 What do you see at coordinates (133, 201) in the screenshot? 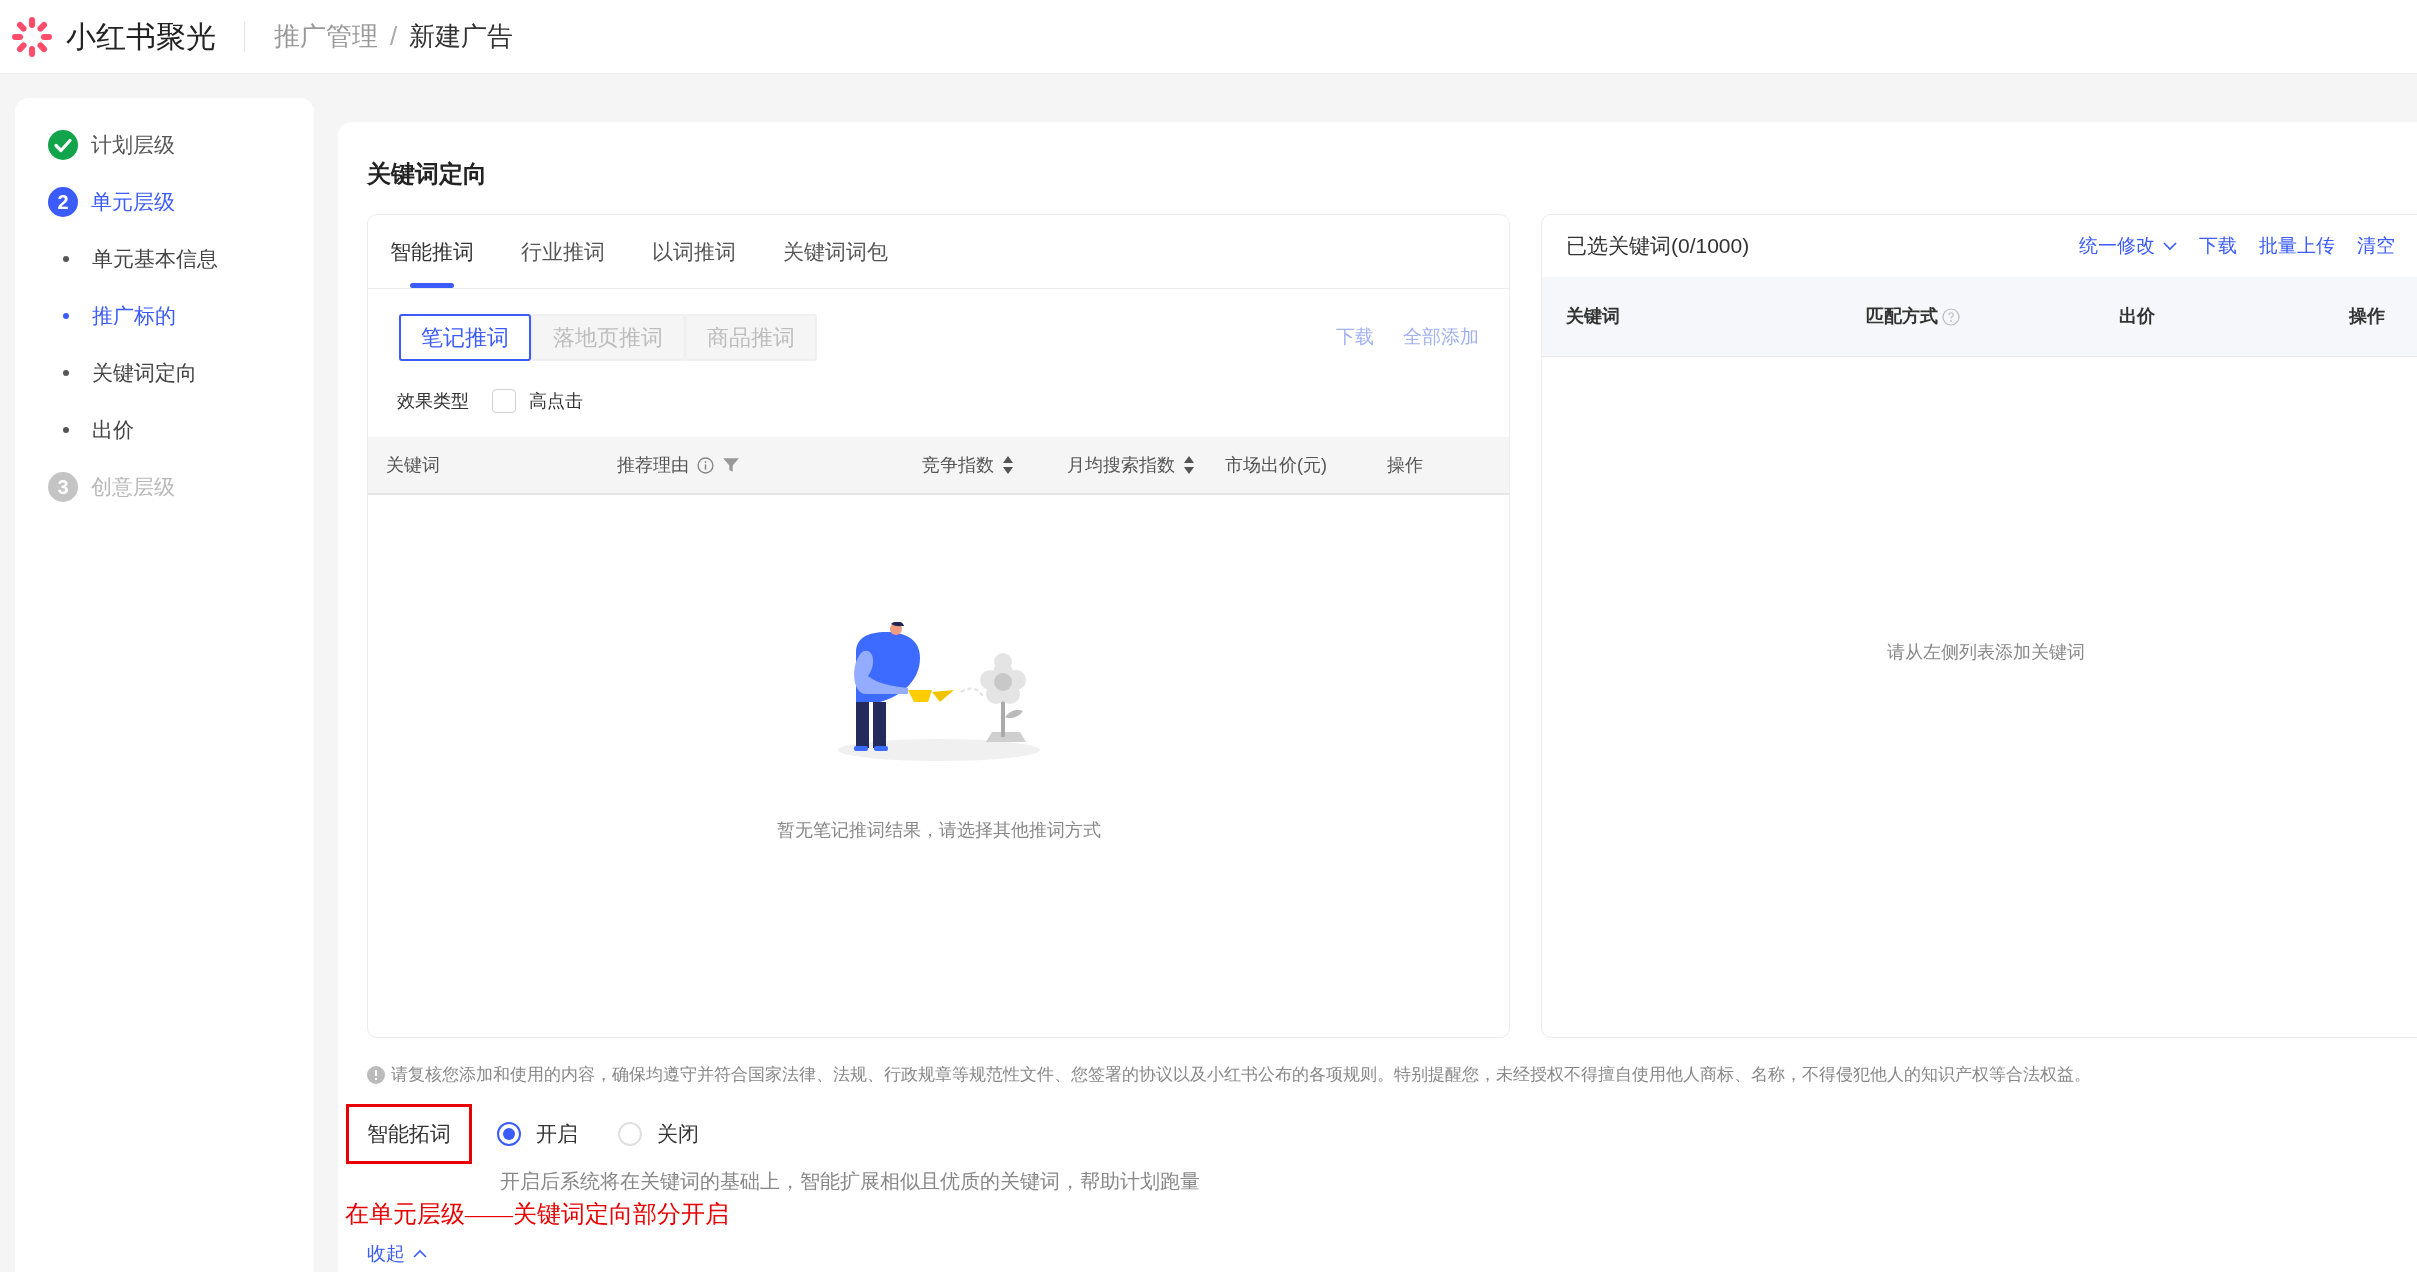
I see `step-label: 单元层级` at bounding box center [133, 201].